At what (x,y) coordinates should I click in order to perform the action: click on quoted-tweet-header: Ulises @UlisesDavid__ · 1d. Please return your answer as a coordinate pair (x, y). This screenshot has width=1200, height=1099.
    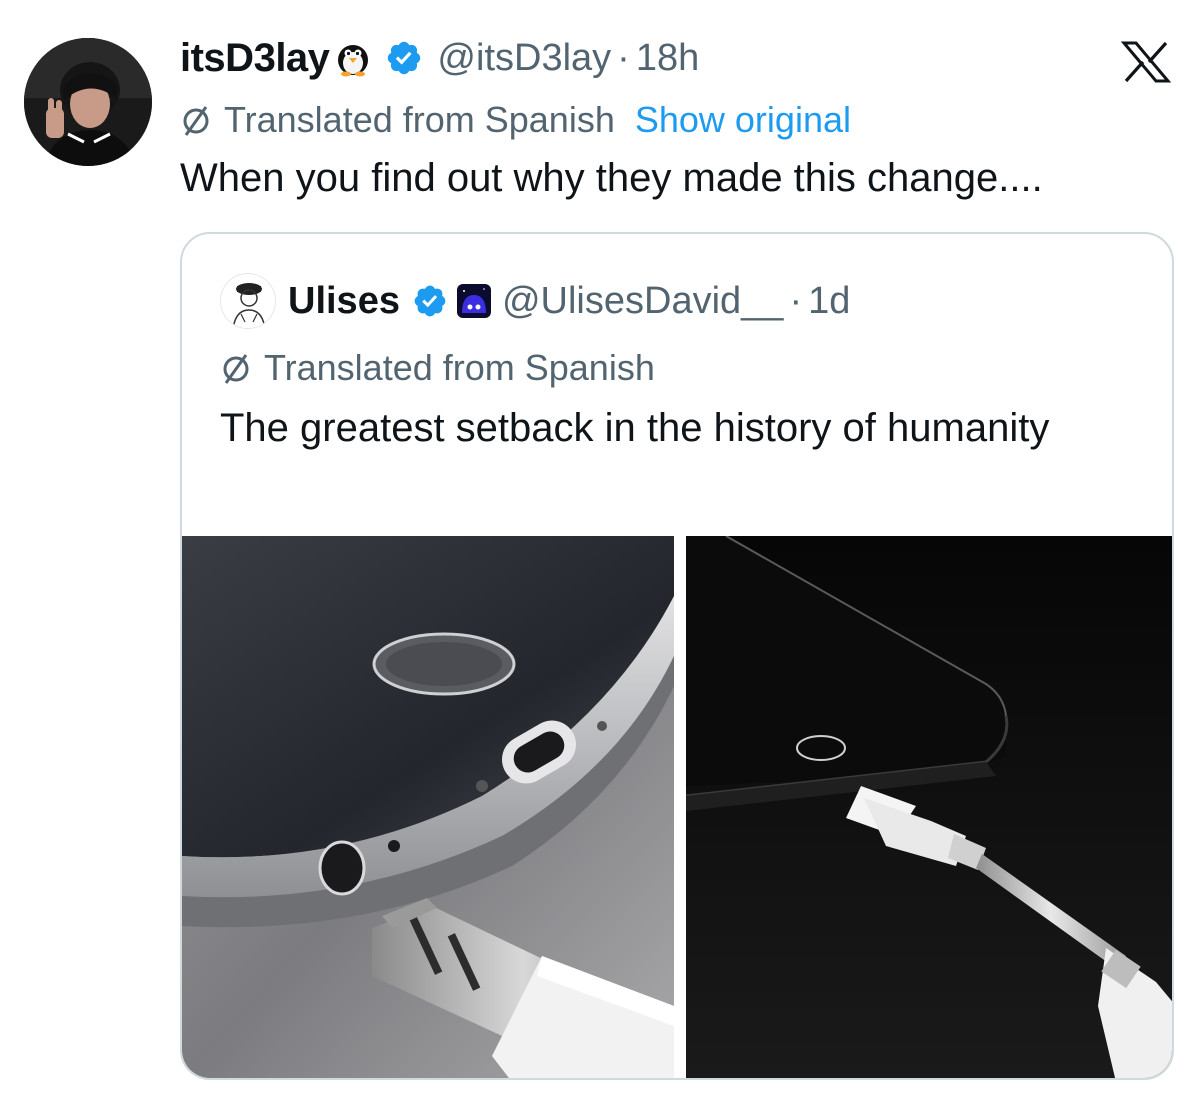
    Looking at the image, I should click on (535, 301).